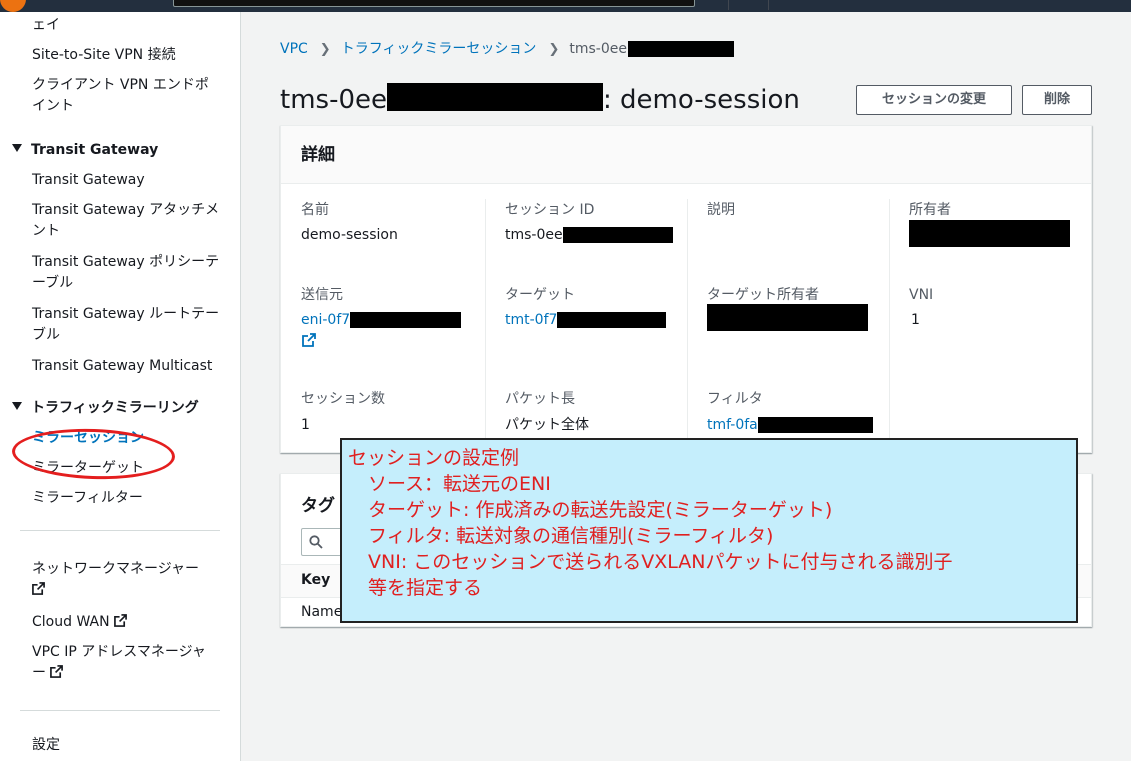 This screenshot has width=1131, height=761. Describe the element at coordinates (46, 745) in the screenshot. I see `sidebar-item-settings: 設定` at that location.